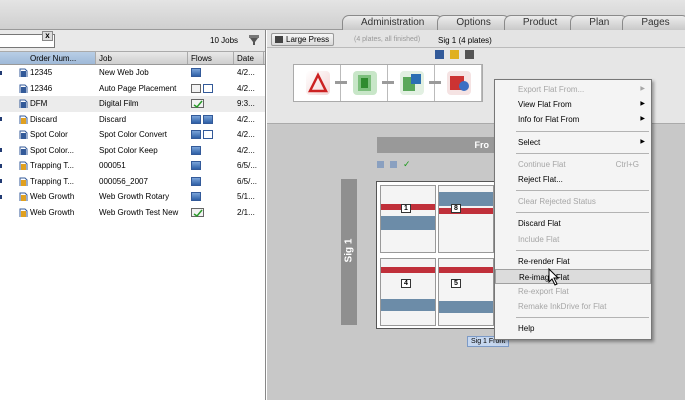  I want to click on order-number: 12346, so click(41, 88).